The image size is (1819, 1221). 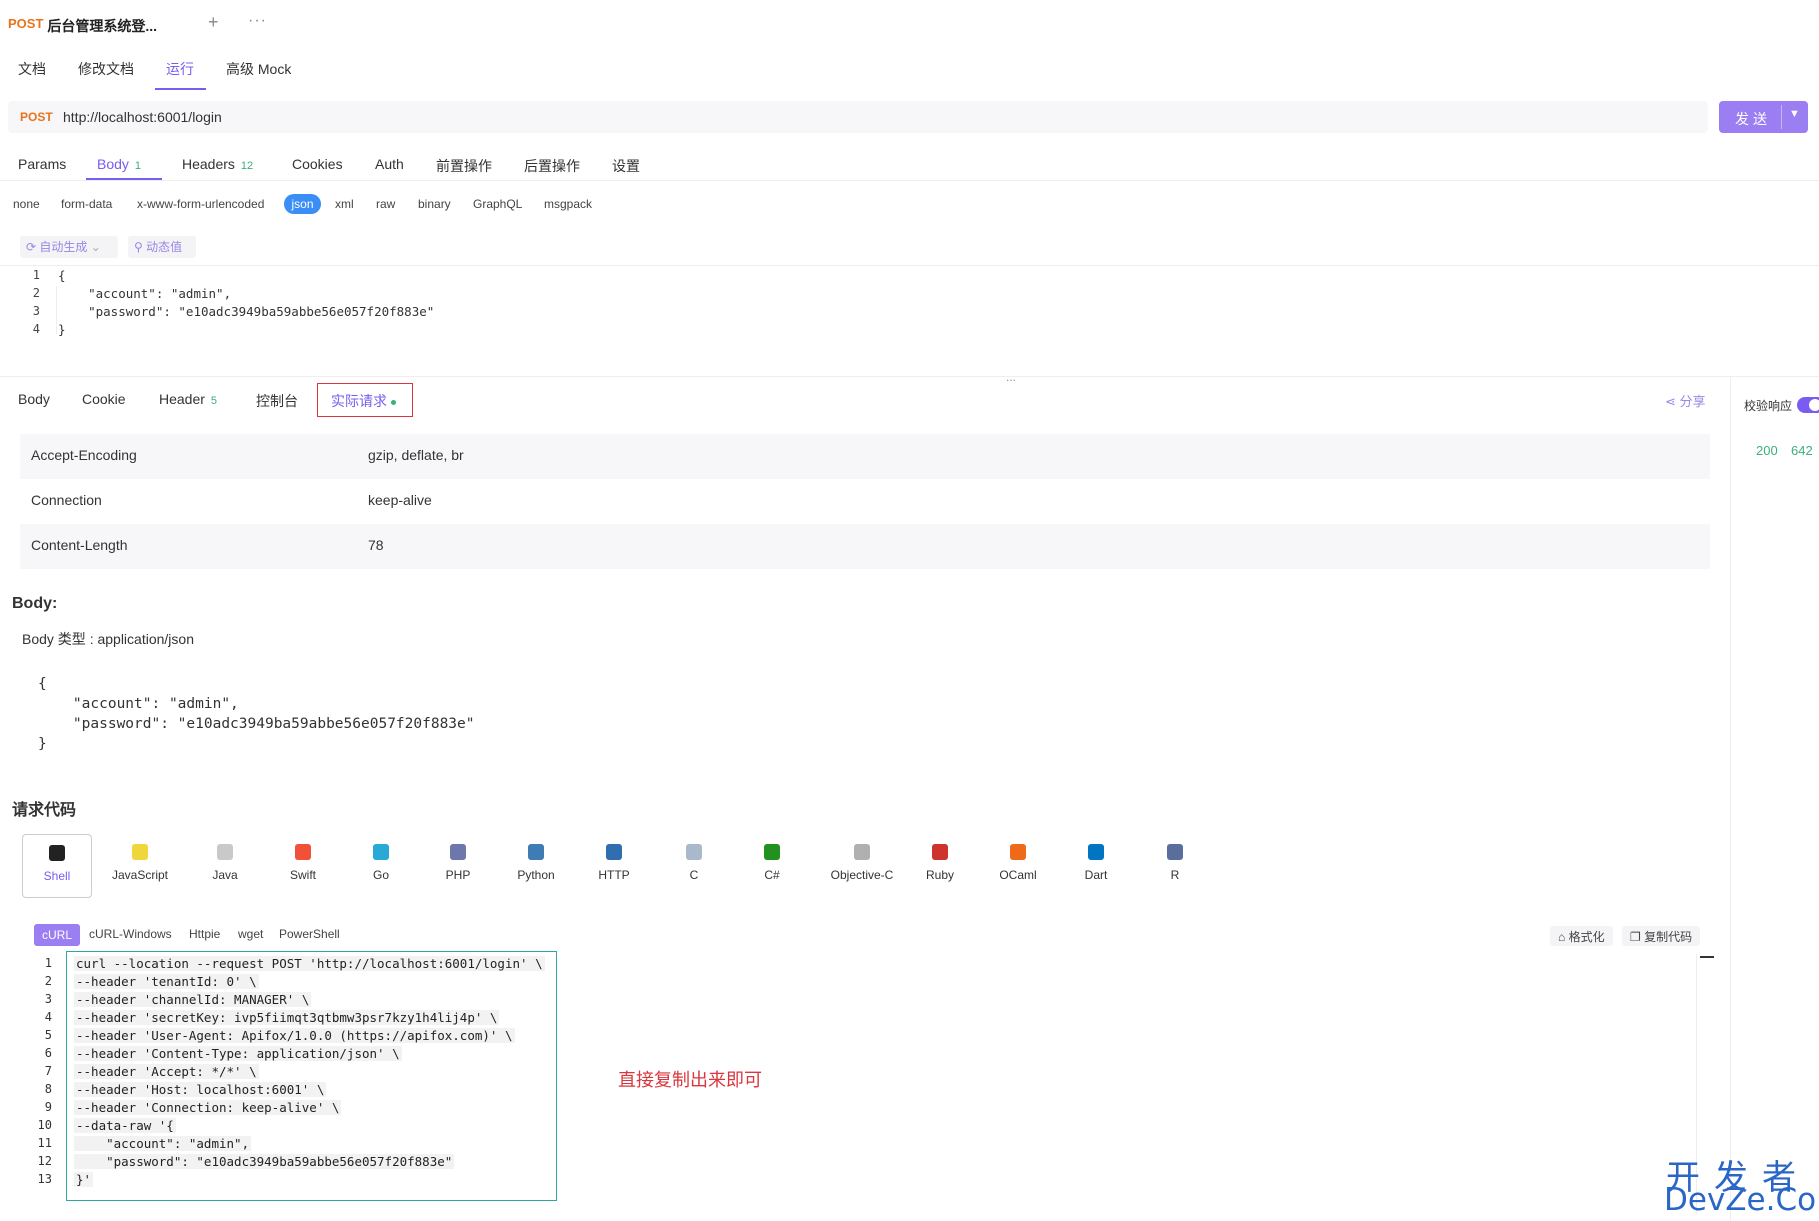 I want to click on tab-docs: 文档, so click(x=32, y=69).